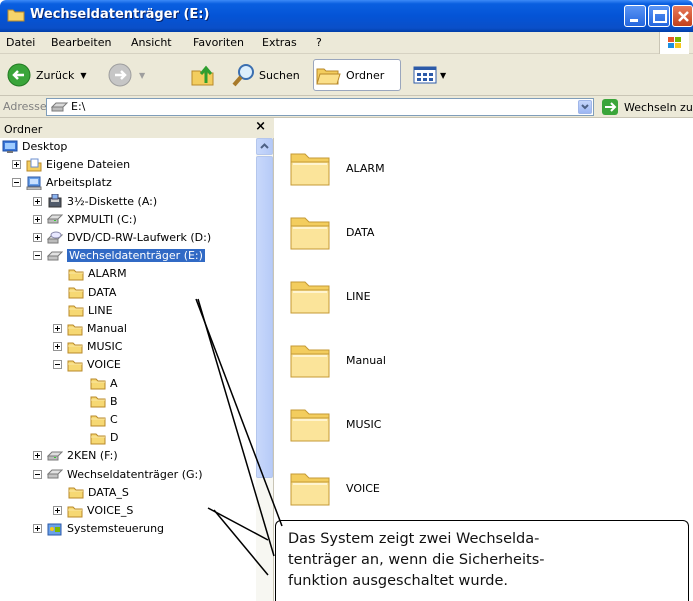 This screenshot has height=601, width=693. I want to click on tree-node: Systemsteuerung, so click(98, 528).